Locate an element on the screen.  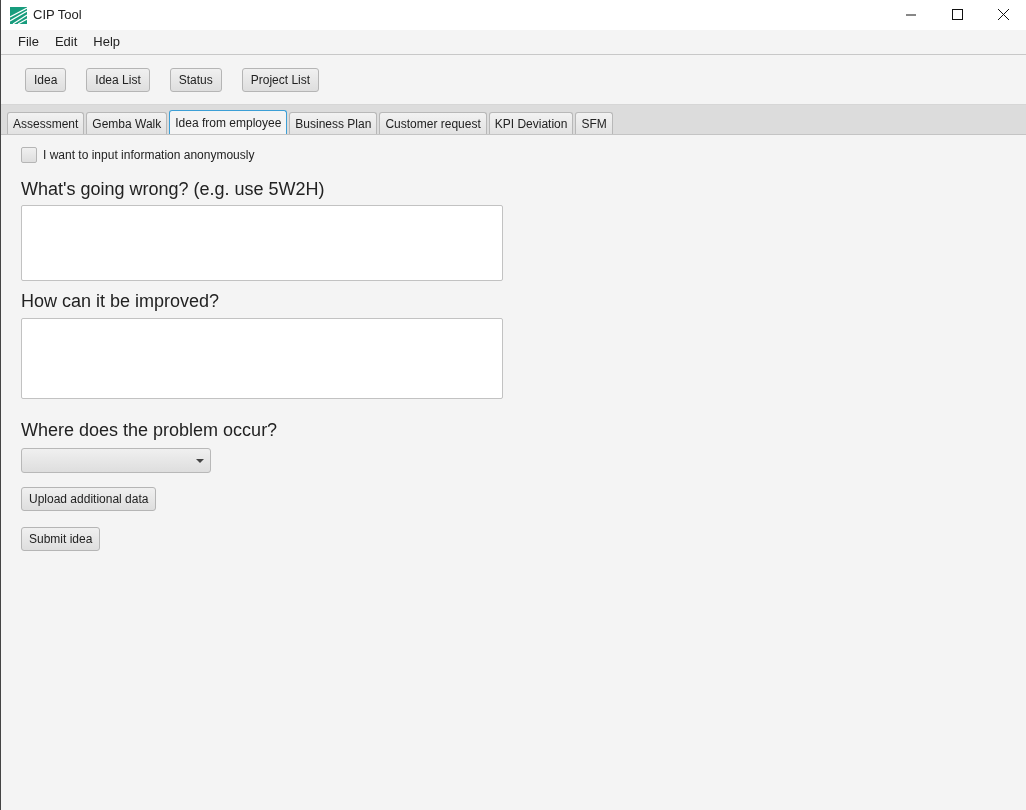
field-label: How can it be improved? is located at coordinates (120, 301).